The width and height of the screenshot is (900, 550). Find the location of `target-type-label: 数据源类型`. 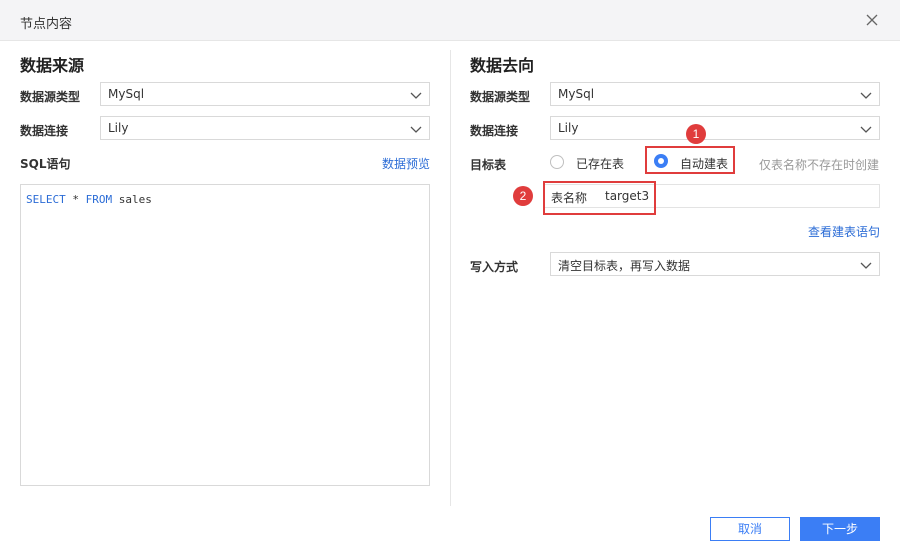

target-type-label: 数据源类型 is located at coordinates (500, 97).